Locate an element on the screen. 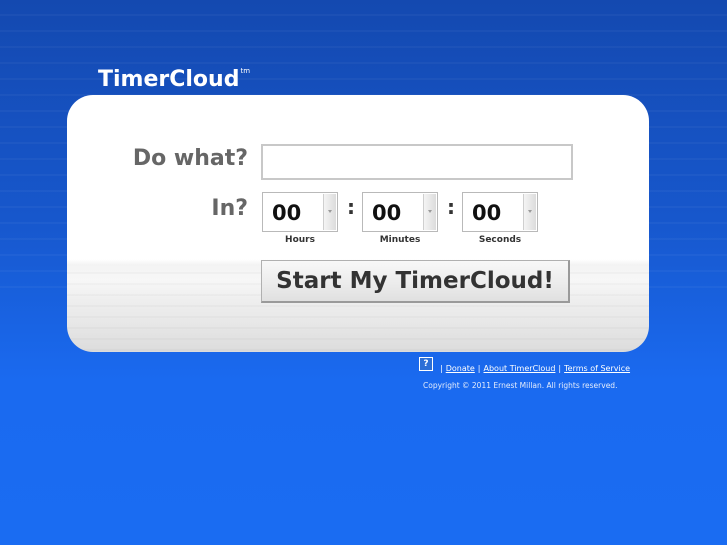  logo: TimerCloudtm is located at coordinates (174, 79).